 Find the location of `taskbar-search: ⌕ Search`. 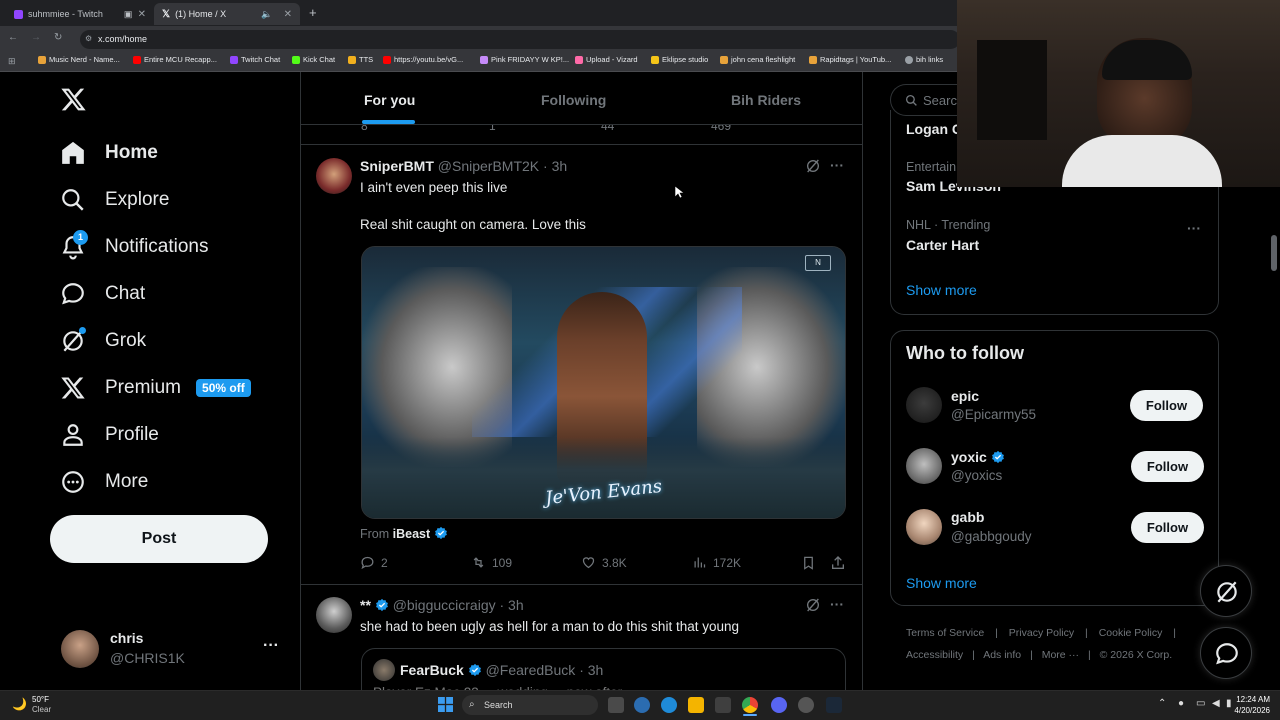

taskbar-search: ⌕ Search is located at coordinates (530, 705).